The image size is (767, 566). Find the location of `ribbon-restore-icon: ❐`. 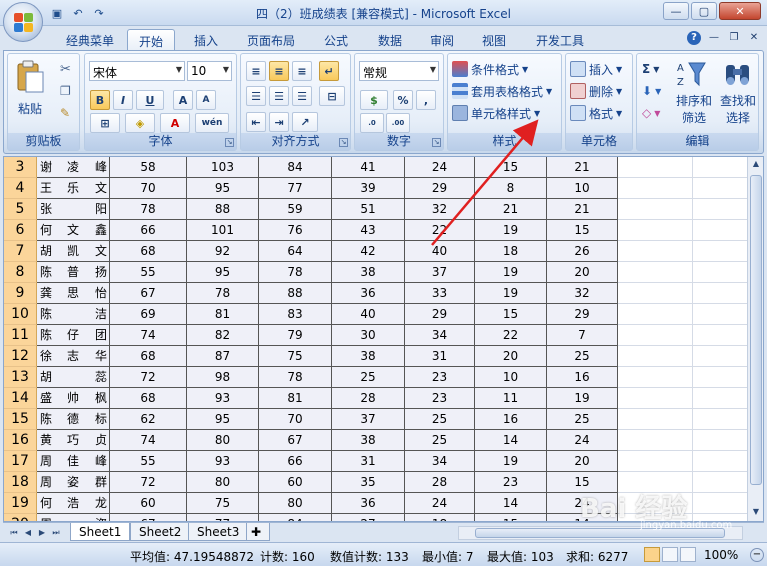

ribbon-restore-icon: ❐ is located at coordinates (734, 38).